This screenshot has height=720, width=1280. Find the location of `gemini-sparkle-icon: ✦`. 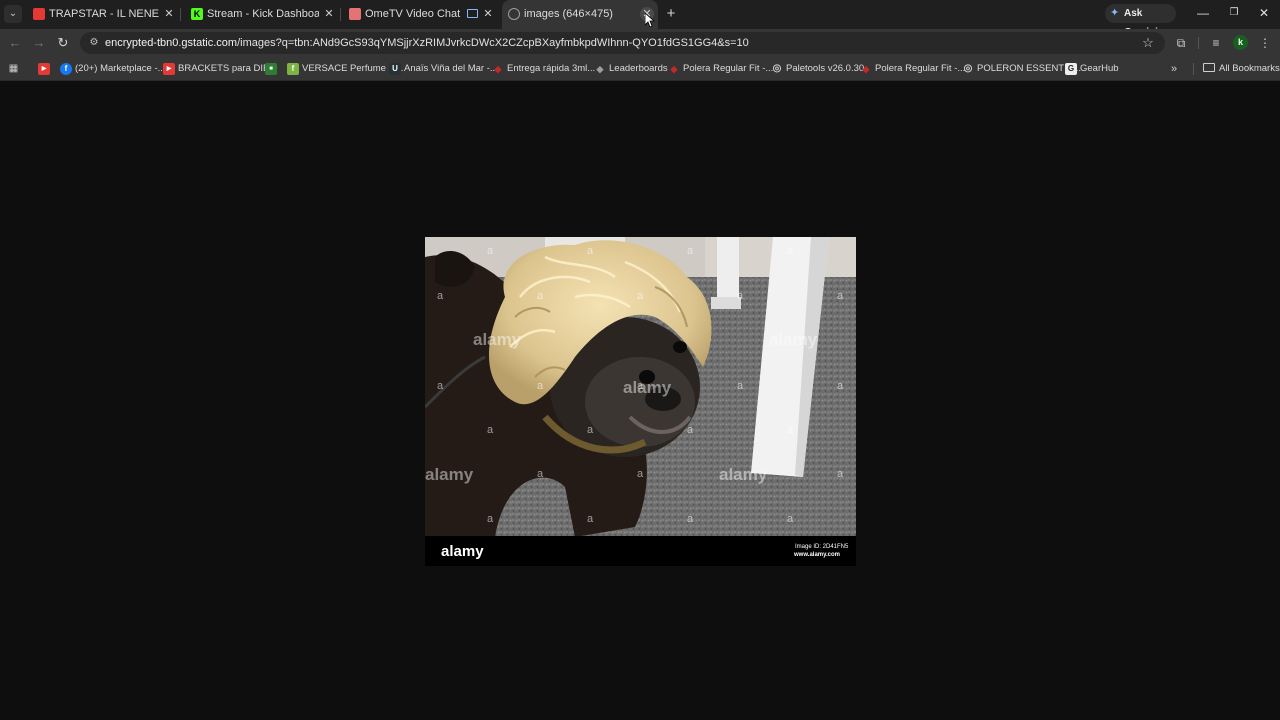

gemini-sparkle-icon: ✦ is located at coordinates (1115, 13).